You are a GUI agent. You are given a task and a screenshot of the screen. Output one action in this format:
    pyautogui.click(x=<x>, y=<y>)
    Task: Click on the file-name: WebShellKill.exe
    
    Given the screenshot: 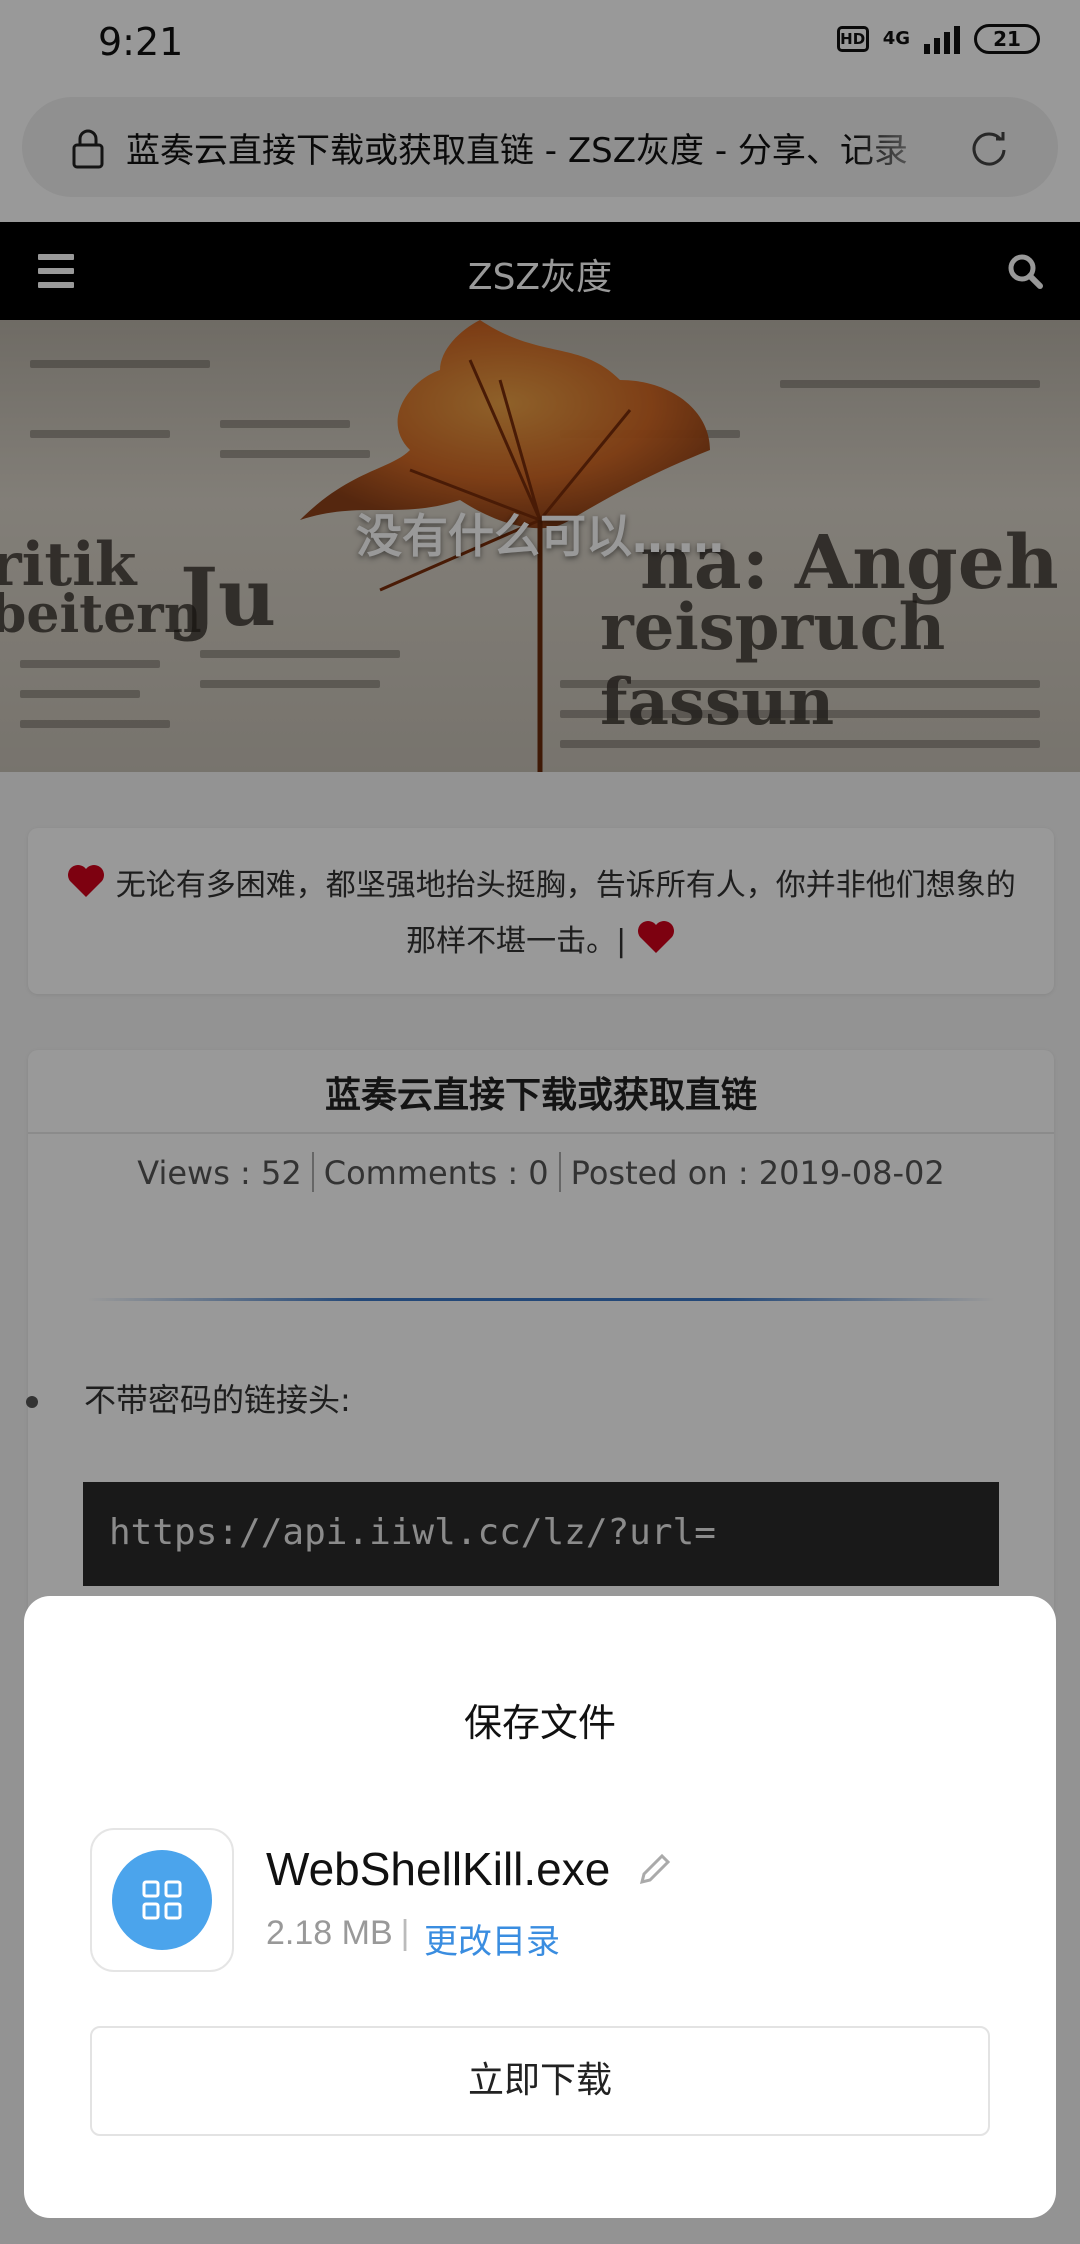 What is the action you would take?
    pyautogui.click(x=438, y=1869)
    